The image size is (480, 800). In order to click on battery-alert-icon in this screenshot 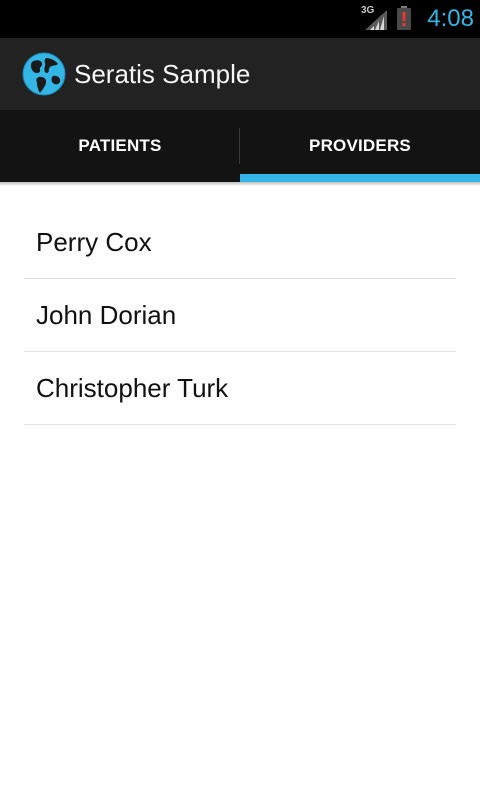, I will do `click(404, 20)`.